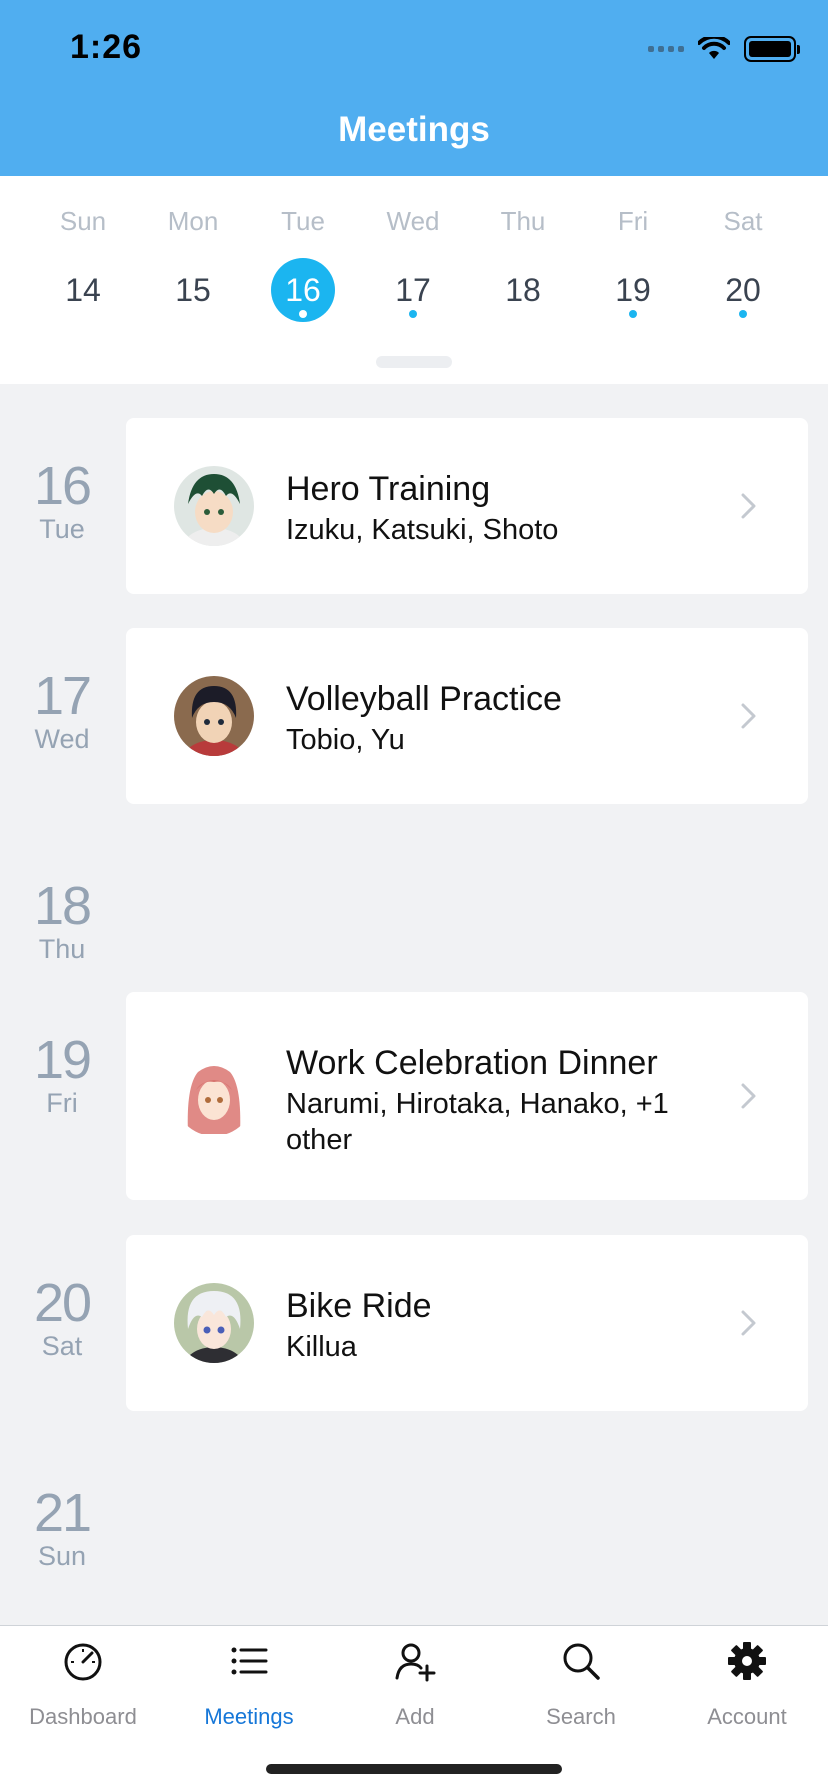 Image resolution: width=828 pixels, height=1792 pixels. I want to click on agenda-date-label: 21 Sun, so click(62, 1528).